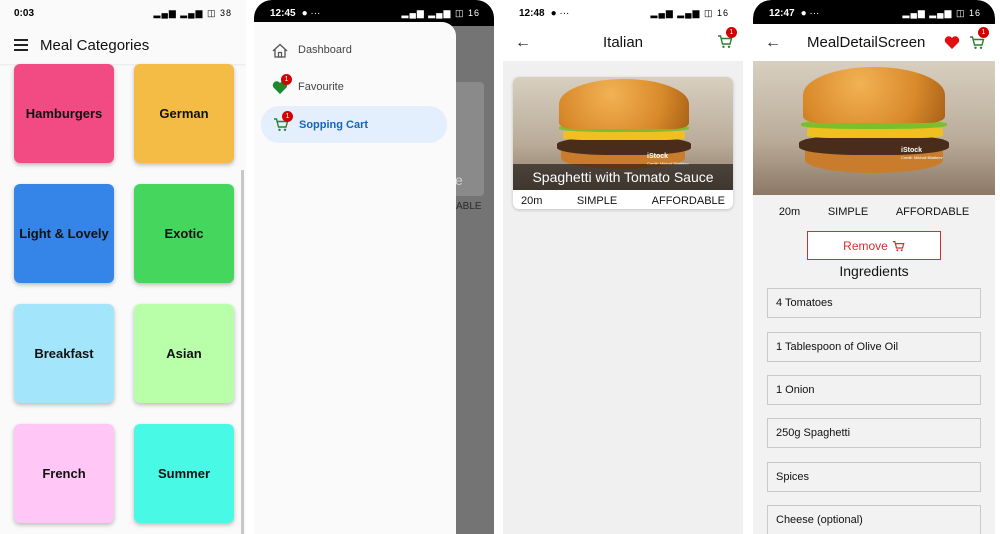 This screenshot has width=1000, height=534. I want to click on status-bar: 0:03 ▂▄▆ ▂▄▆ ◫ 38, so click(123, 13).